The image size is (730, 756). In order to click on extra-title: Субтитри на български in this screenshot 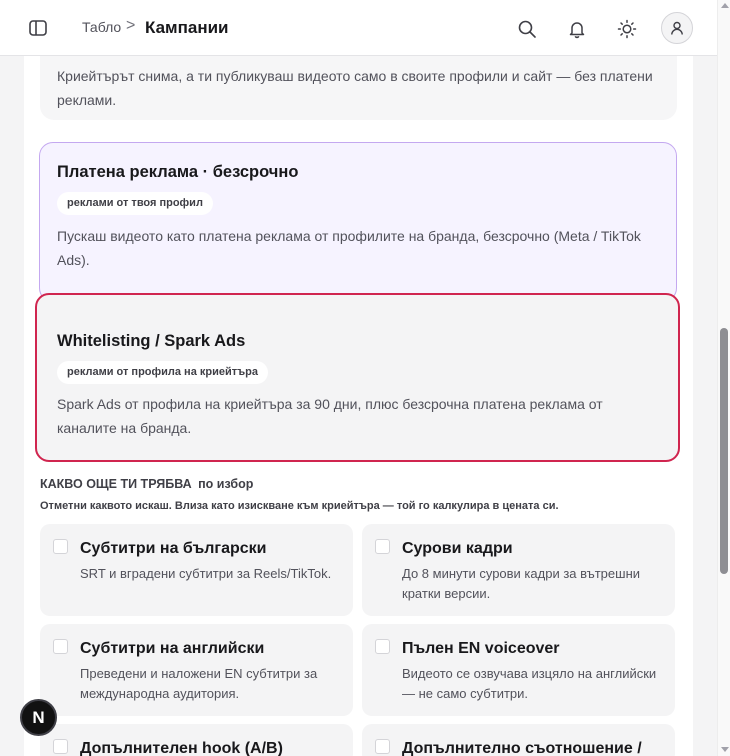, I will do `click(173, 548)`.